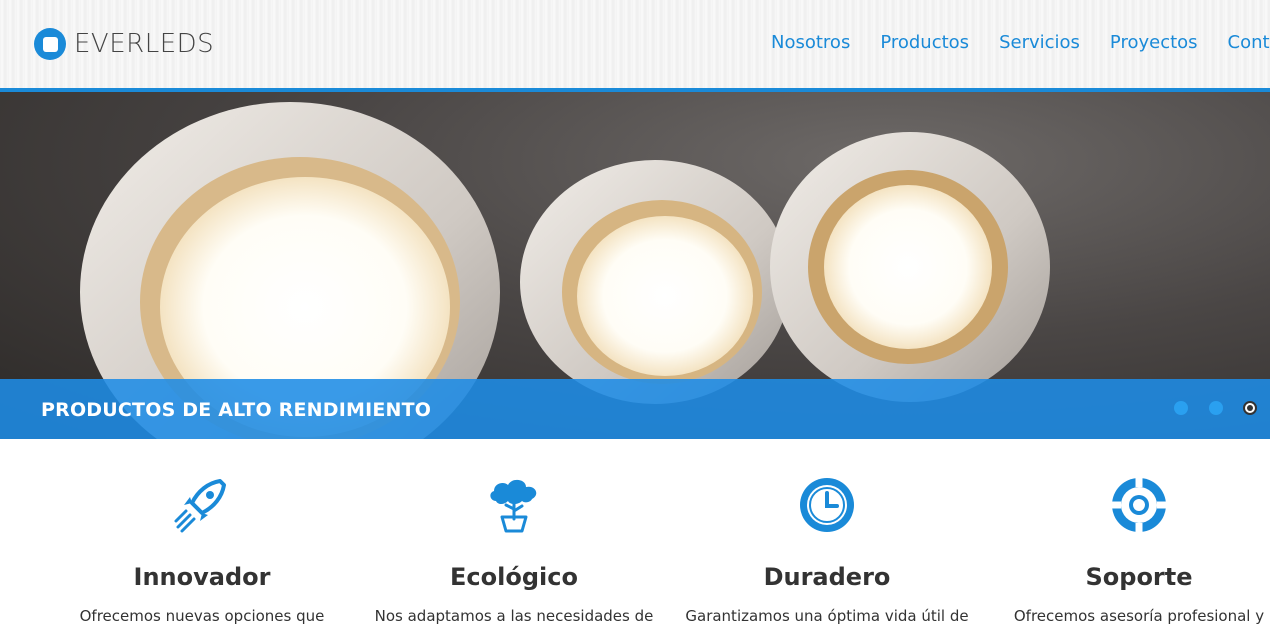  Describe the element at coordinates (827, 505) in the screenshot. I see `clock-icon` at that location.